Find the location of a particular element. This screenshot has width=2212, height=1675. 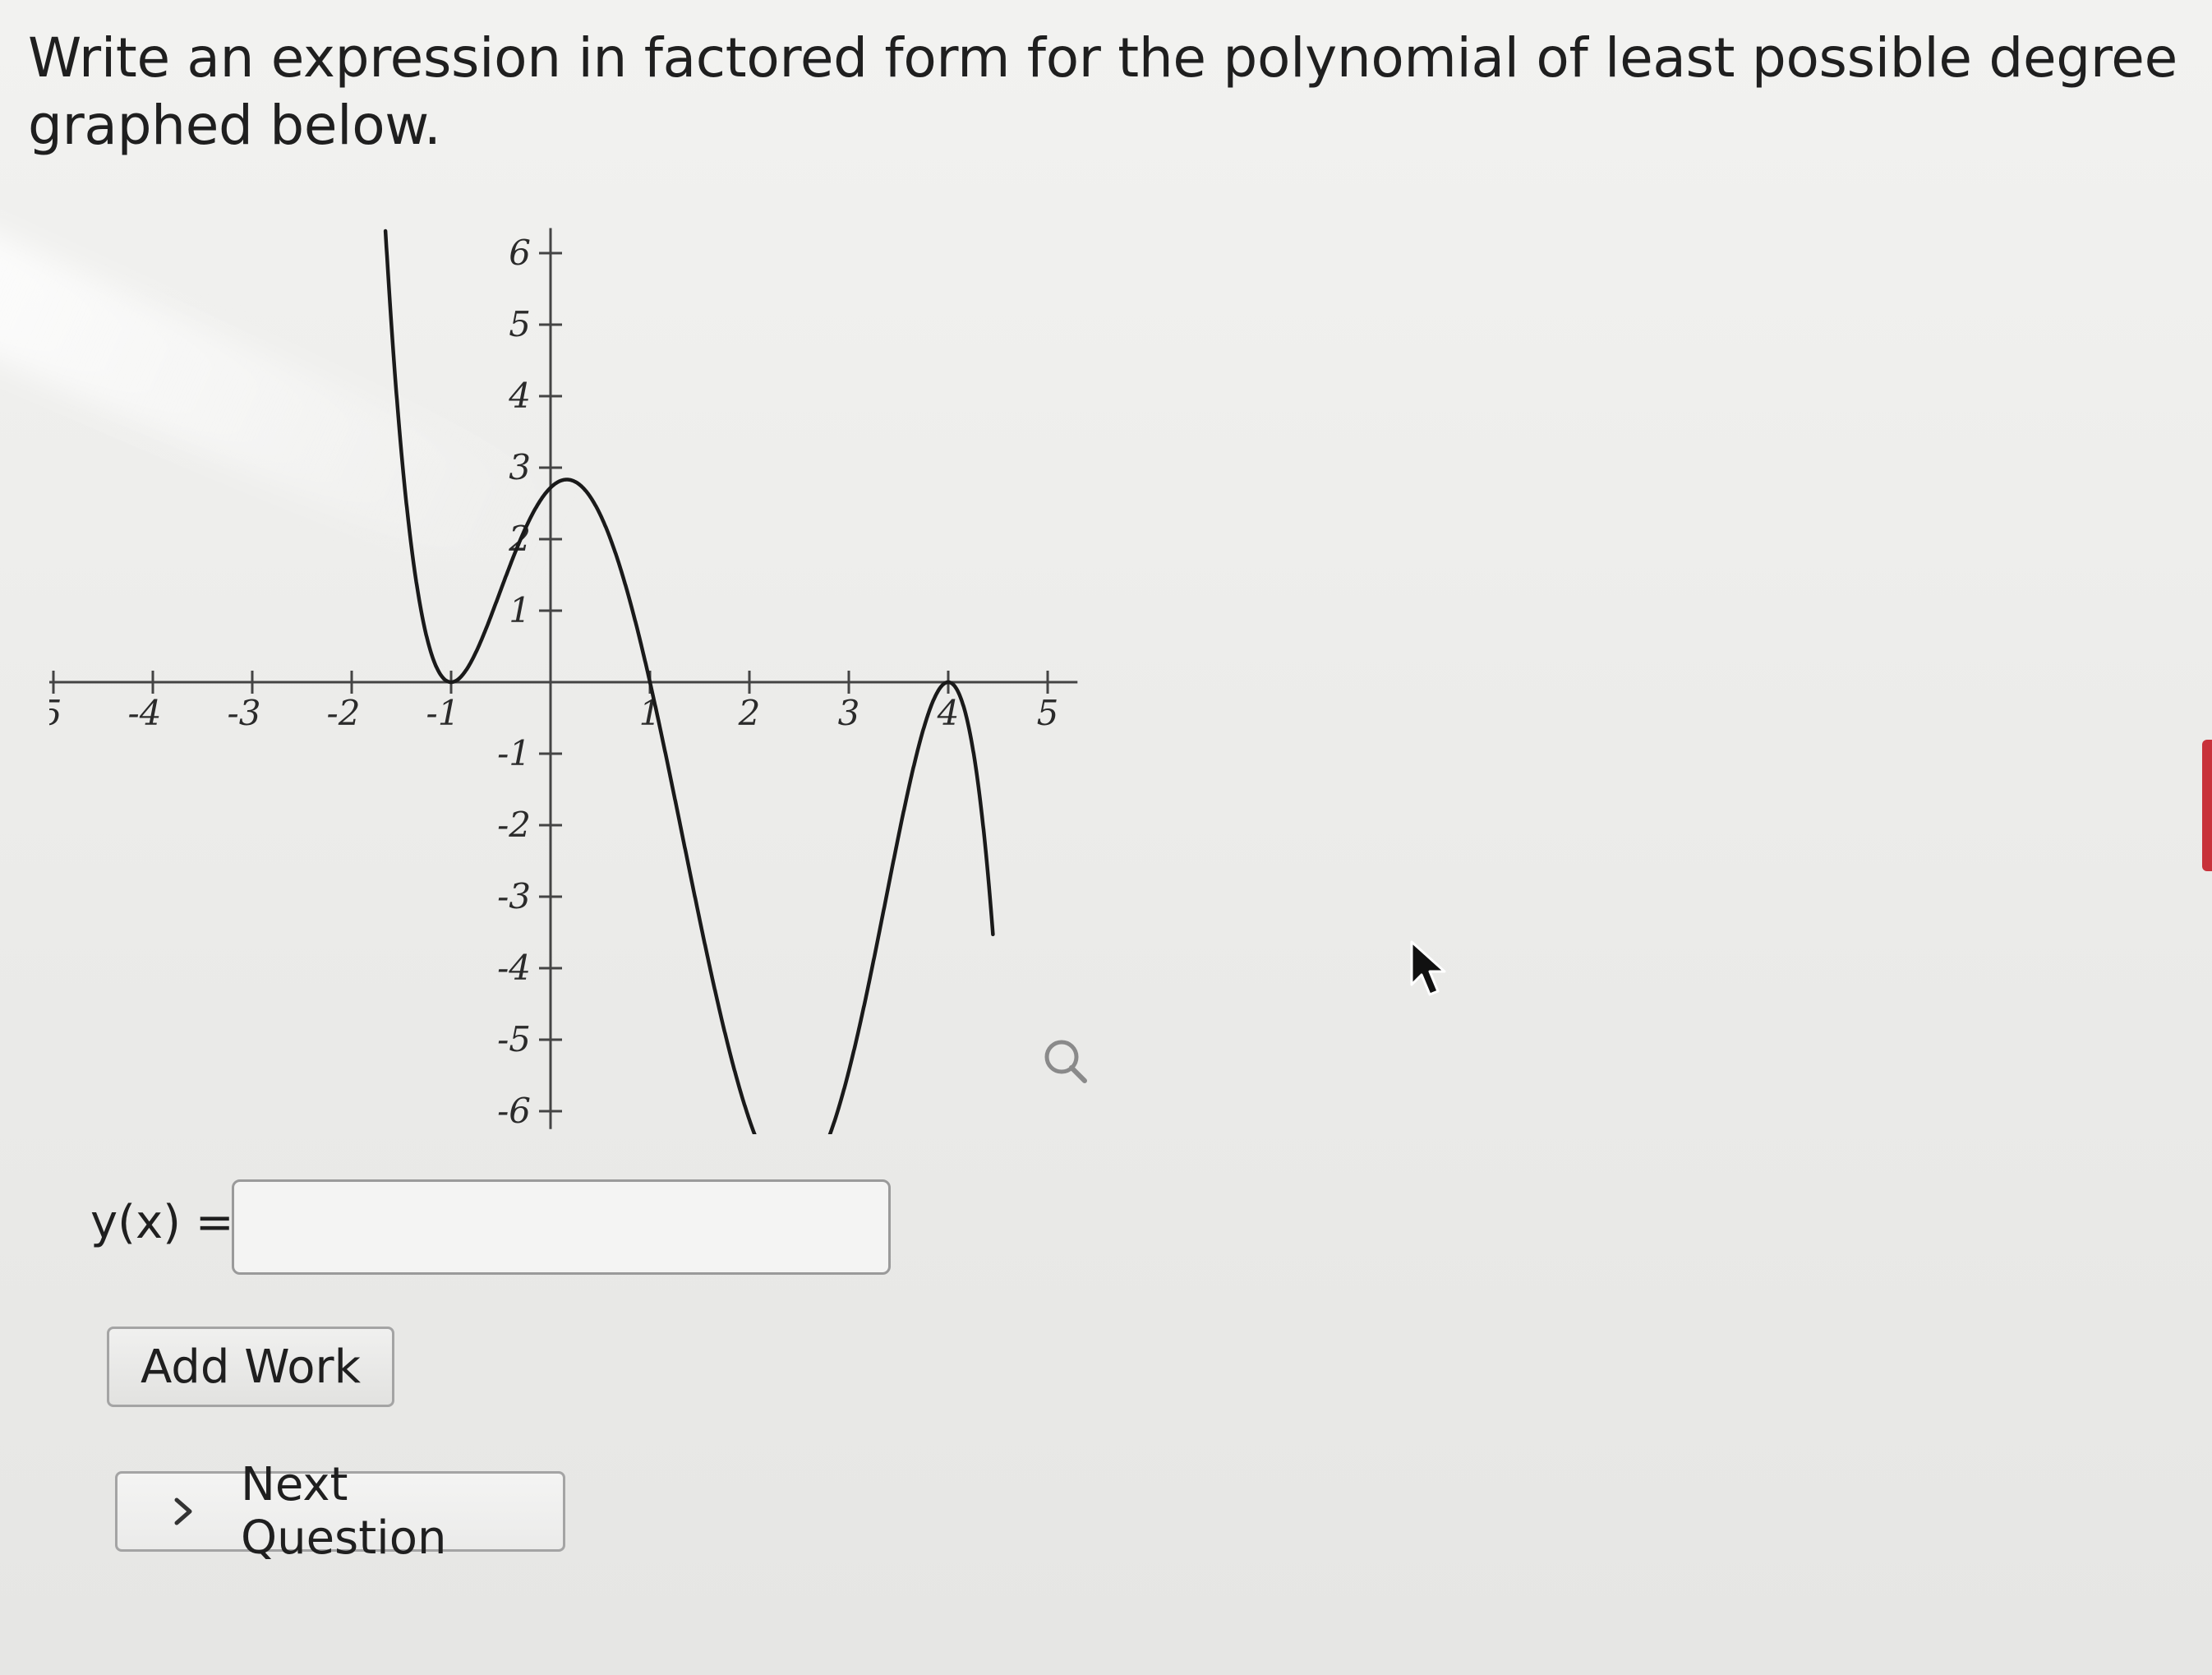

next-question-button: Next Question is located at coordinates (340, 1511).